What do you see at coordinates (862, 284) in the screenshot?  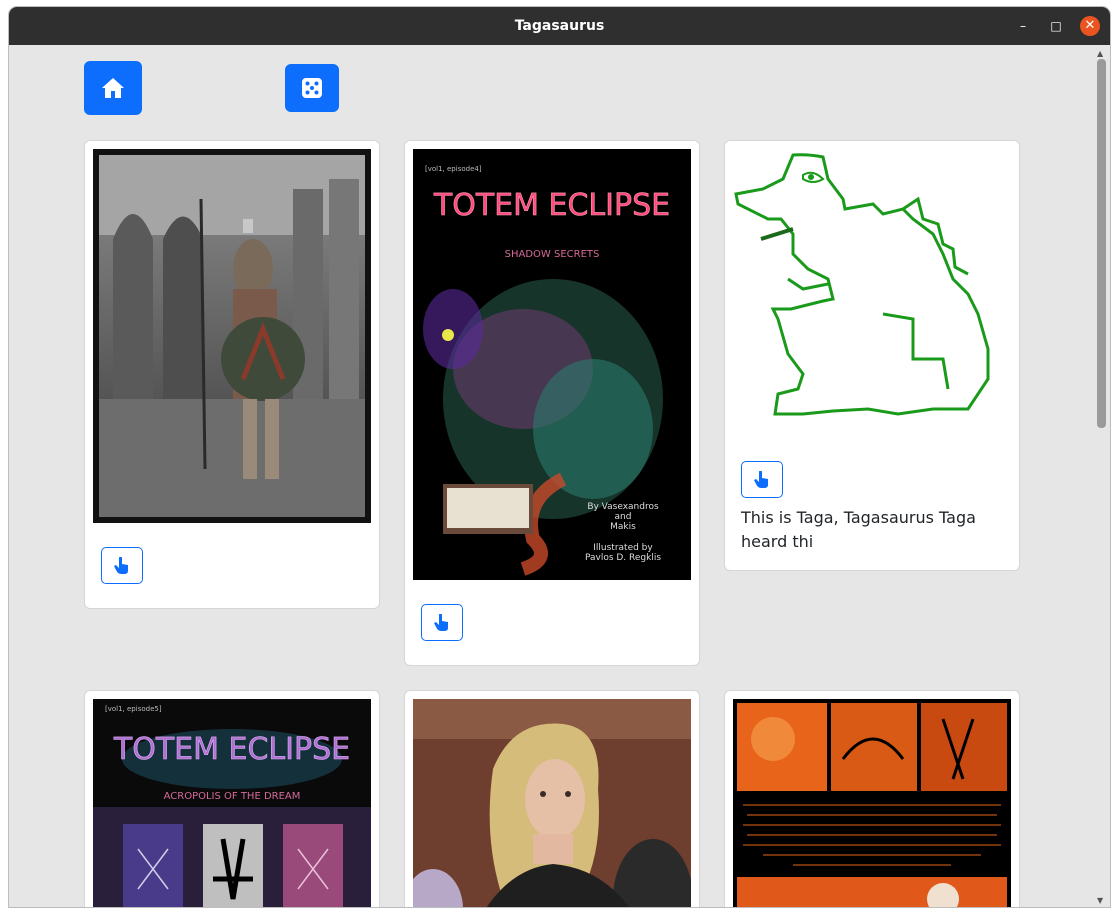 I see `taga-dinosaur-drawing` at bounding box center [862, 284].